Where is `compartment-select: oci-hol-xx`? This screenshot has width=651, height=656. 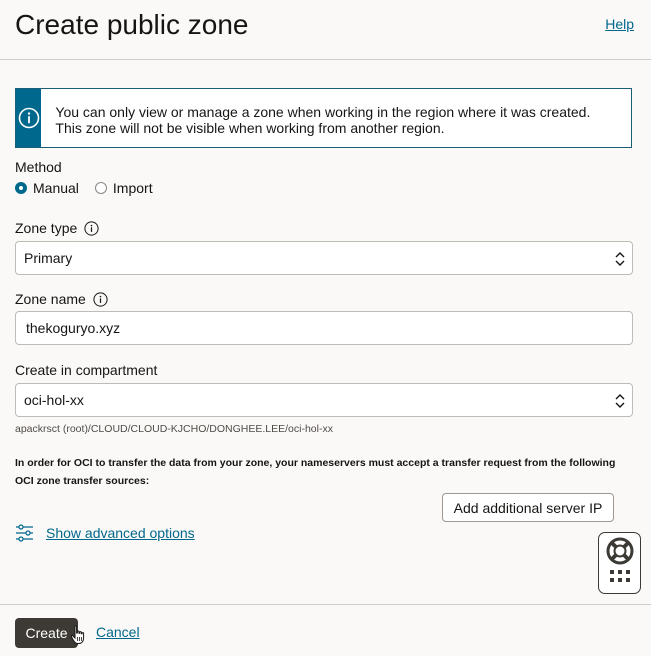
compartment-select: oci-hol-xx is located at coordinates (324, 400).